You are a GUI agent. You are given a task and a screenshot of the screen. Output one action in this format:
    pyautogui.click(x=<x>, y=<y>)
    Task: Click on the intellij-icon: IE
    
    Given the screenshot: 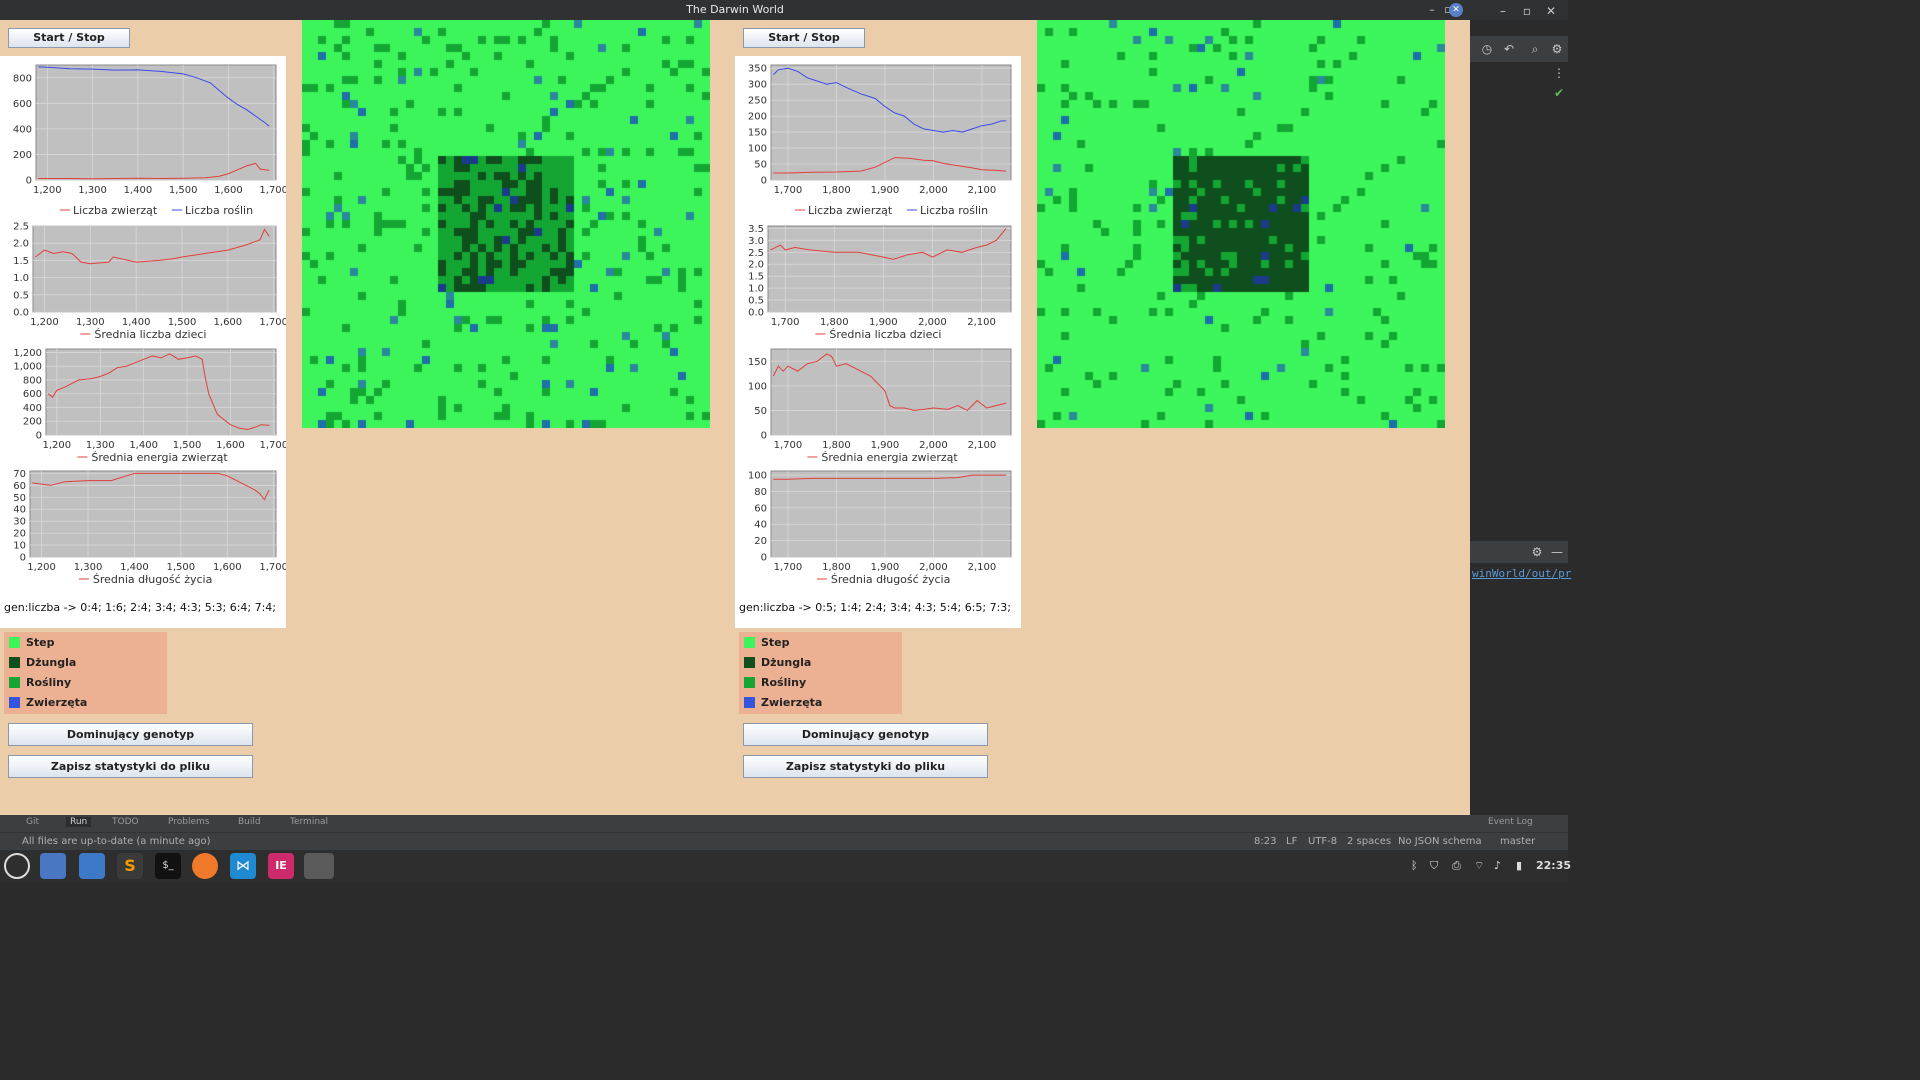 What is the action you would take?
    pyautogui.click(x=281, y=866)
    